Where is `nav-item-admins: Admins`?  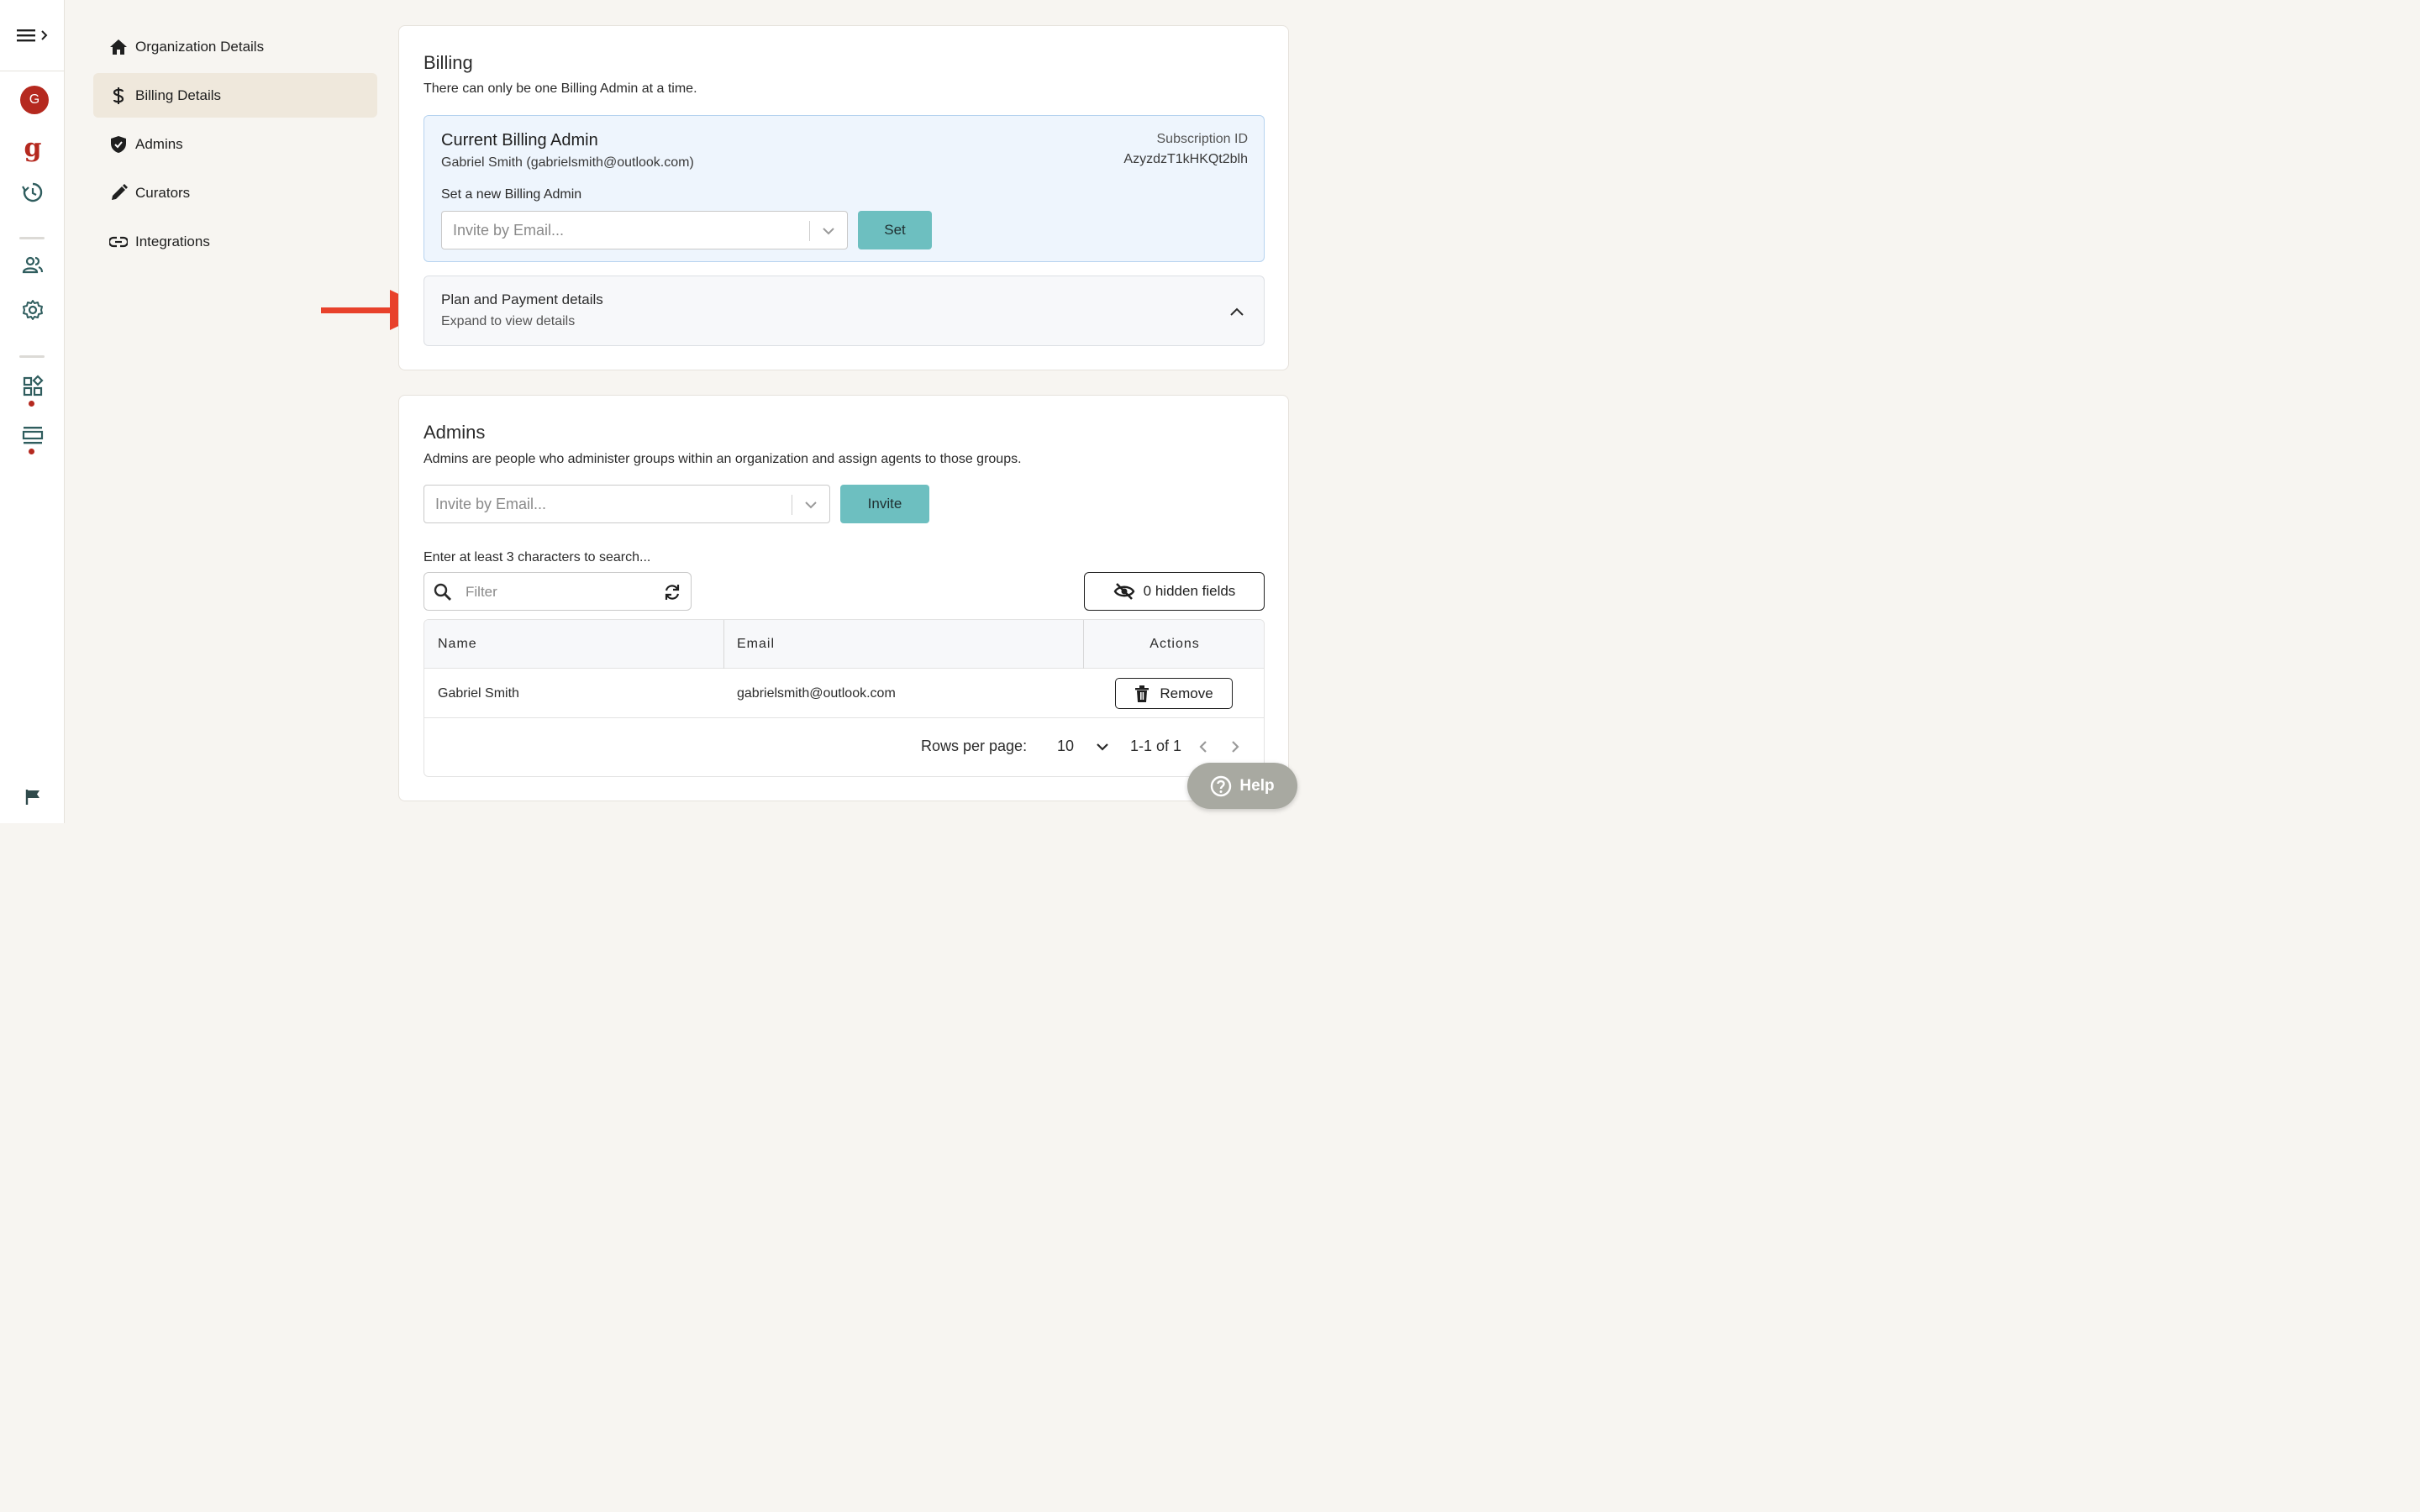
nav-item-admins: Admins is located at coordinates (235, 144).